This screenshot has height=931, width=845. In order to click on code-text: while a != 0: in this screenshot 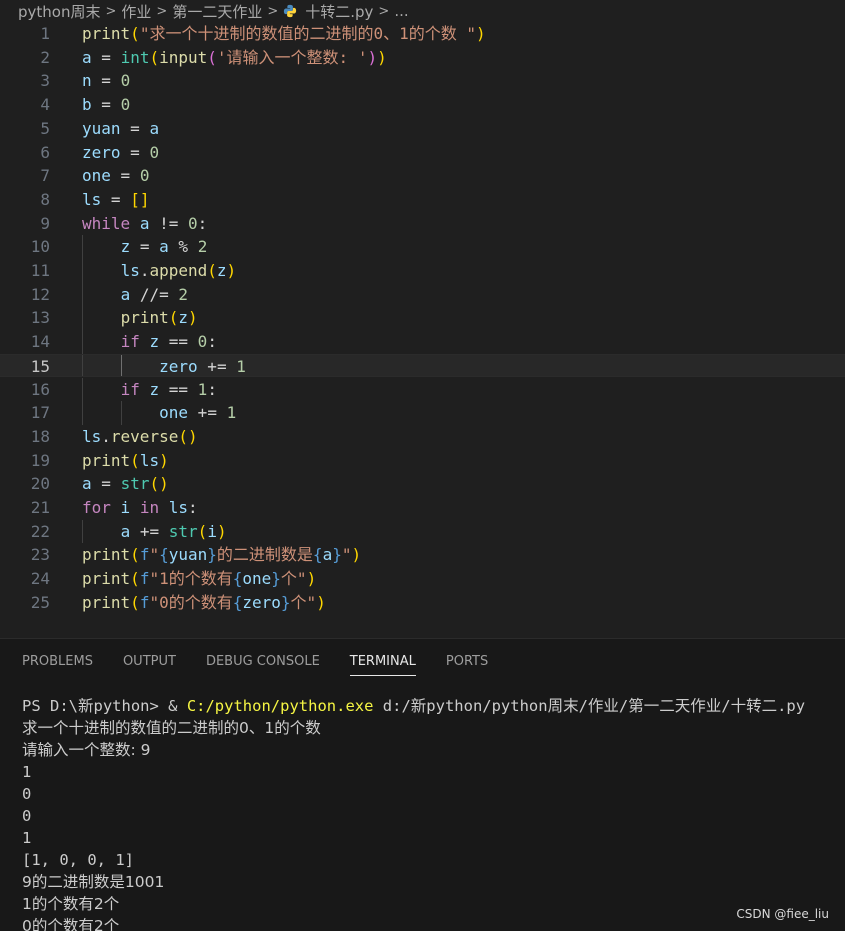, I will do `click(145, 223)`.